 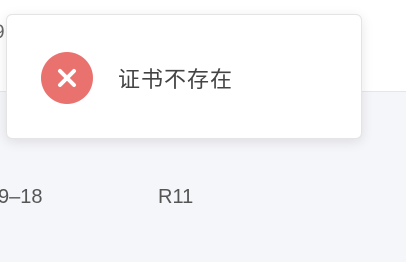 What do you see at coordinates (176, 197) in the screenshot?
I see `table-cell-code: R11` at bounding box center [176, 197].